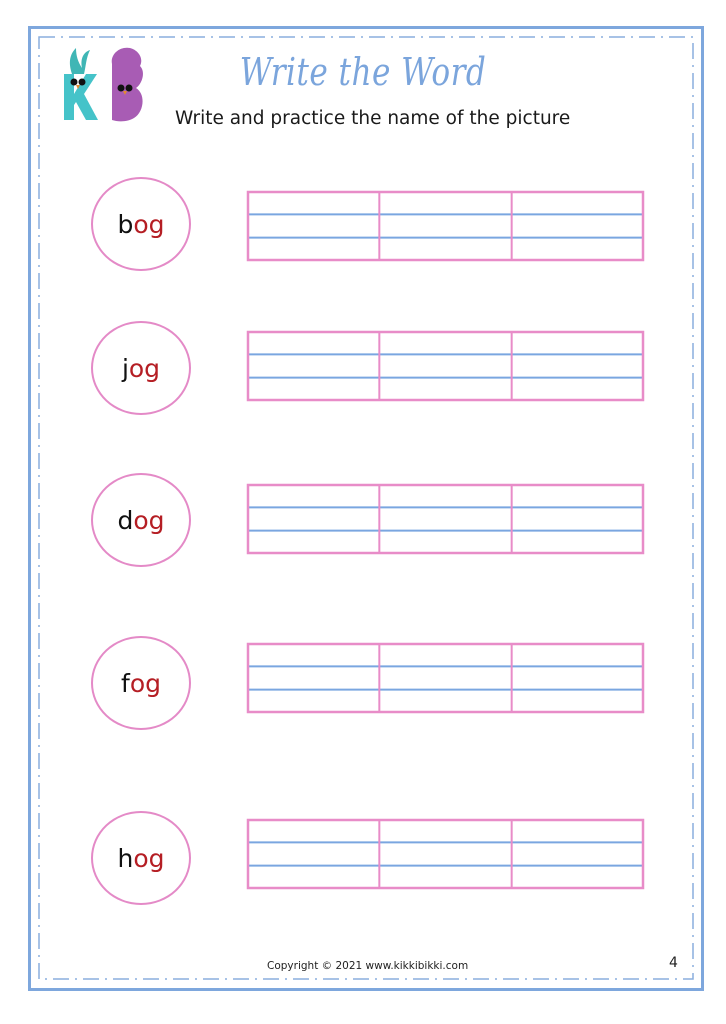  I want to click on writing-grid-bog, so click(445, 226).